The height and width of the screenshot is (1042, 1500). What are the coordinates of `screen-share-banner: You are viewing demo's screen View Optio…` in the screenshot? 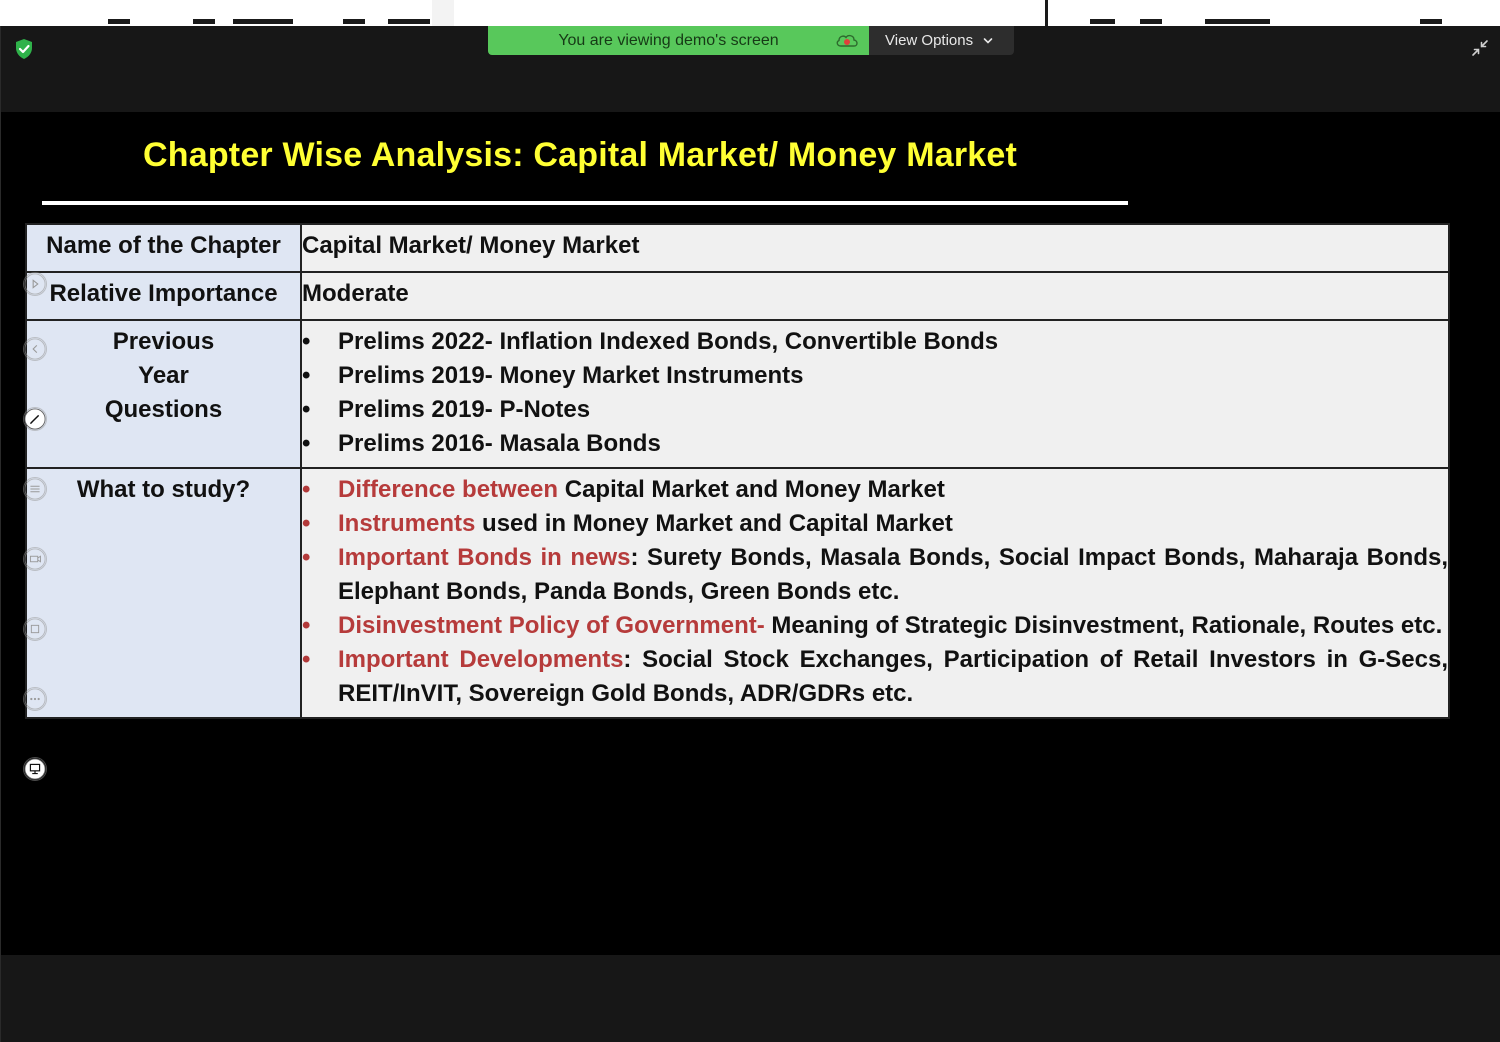 It's located at (751, 40).